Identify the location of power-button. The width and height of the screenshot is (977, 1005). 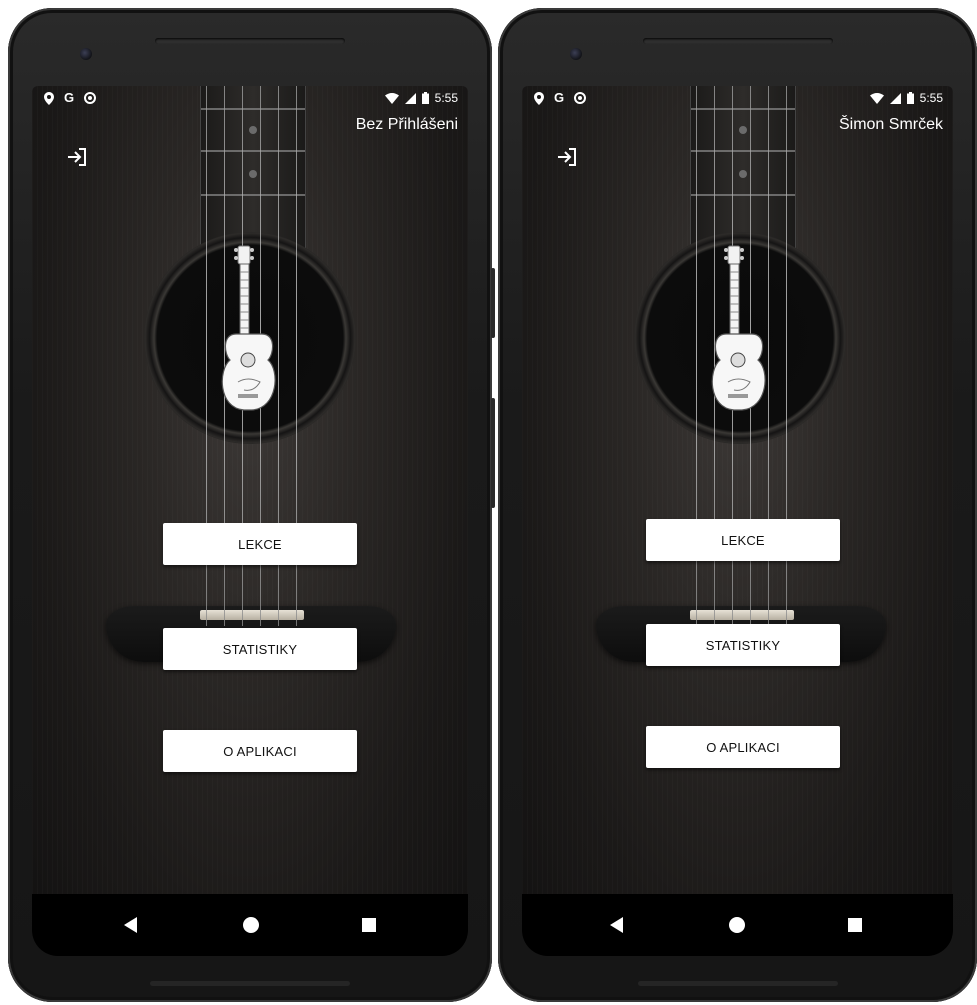
(493, 453).